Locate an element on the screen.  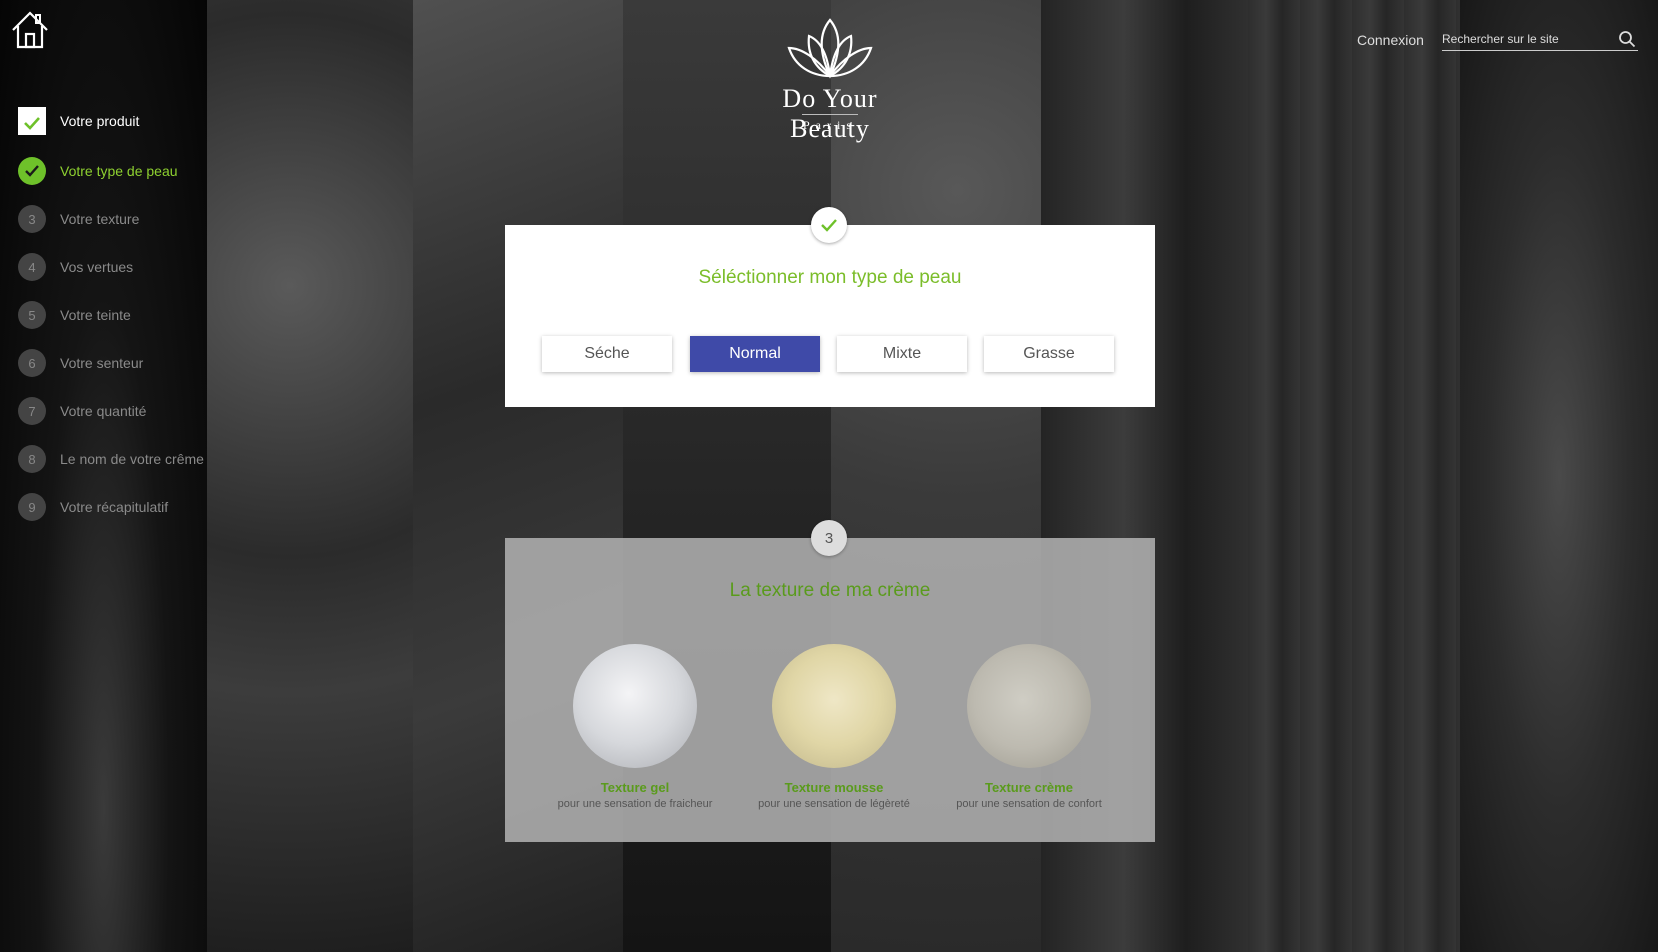
texture-description: pour une sensation de légèreté is located at coordinates (834, 804).